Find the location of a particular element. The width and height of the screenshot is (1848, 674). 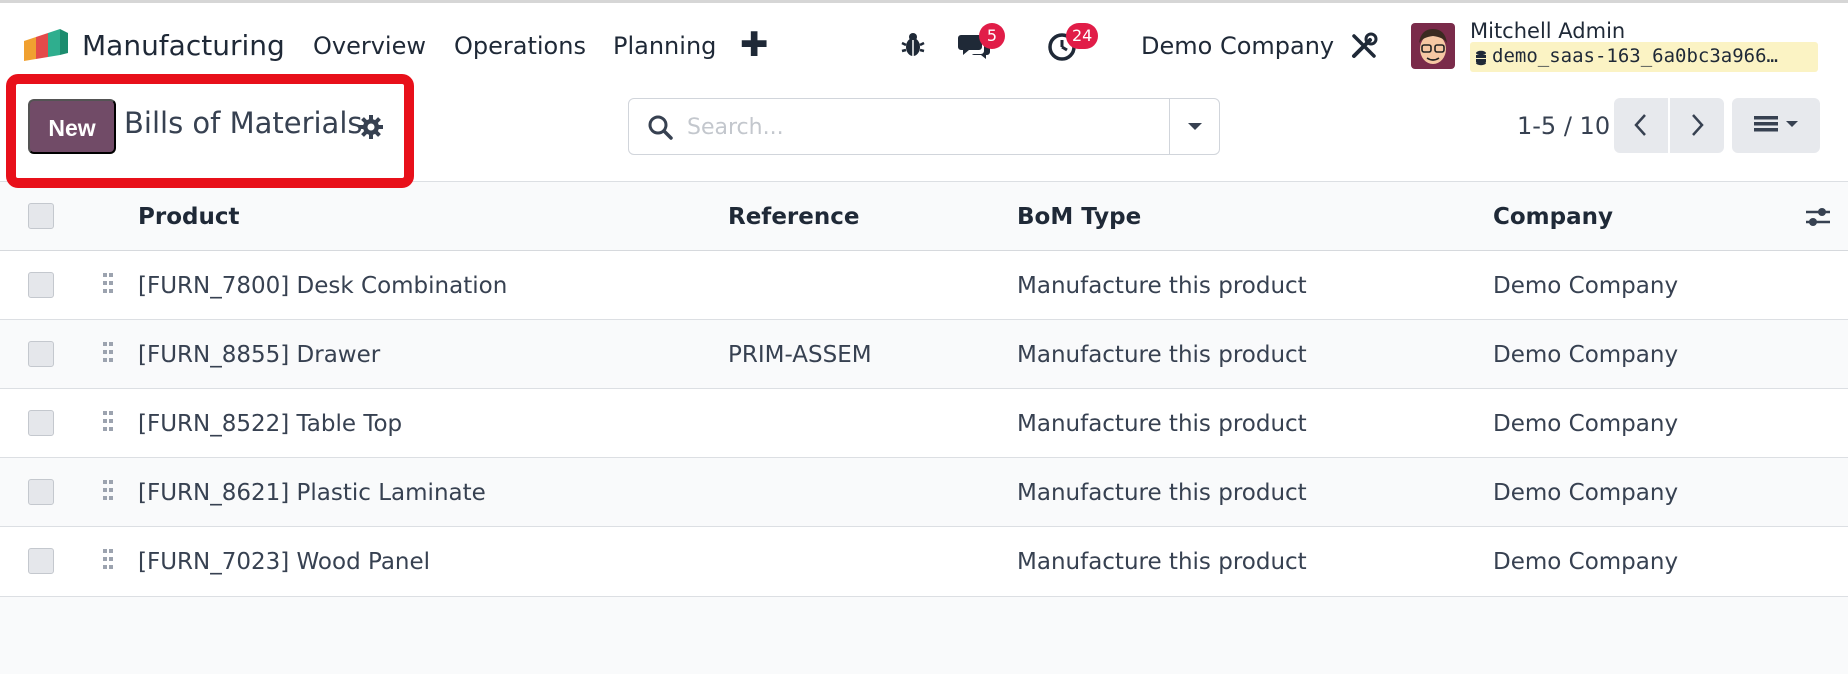

manufacturing-logo-icon is located at coordinates (46, 45).